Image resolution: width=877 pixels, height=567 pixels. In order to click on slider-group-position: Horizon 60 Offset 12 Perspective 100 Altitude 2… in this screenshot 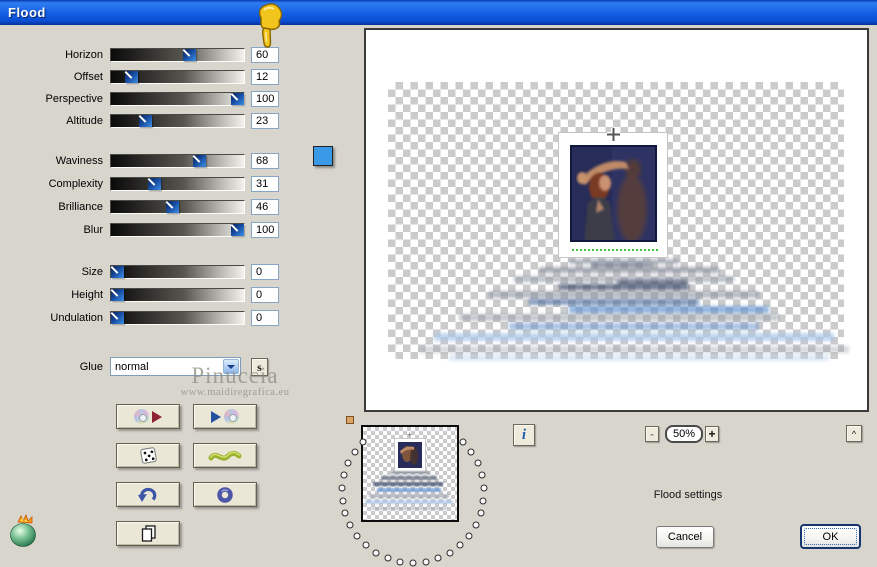, I will do `click(146, 88)`.